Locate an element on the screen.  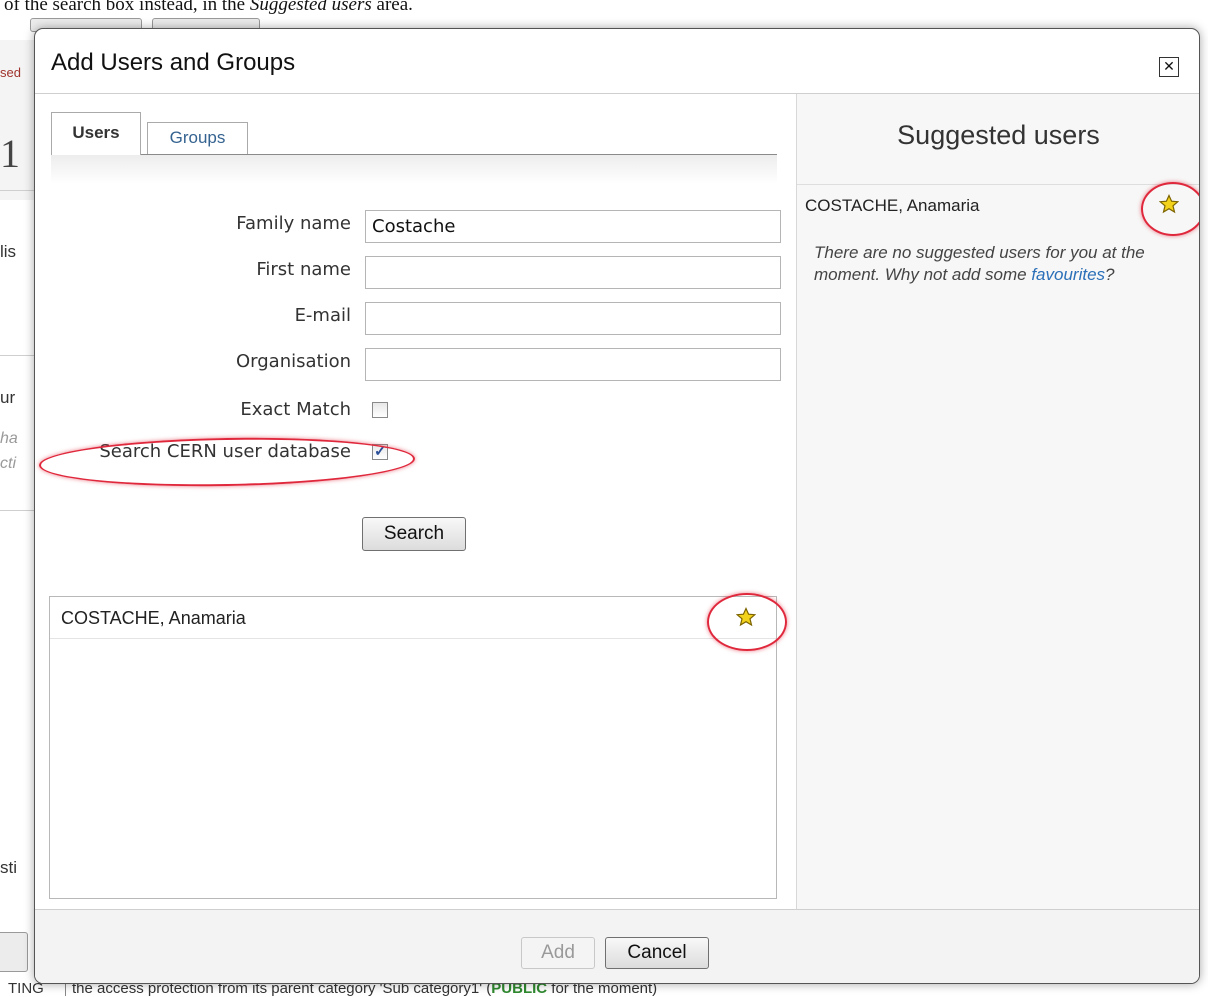
result-user-name: COSTACHE, Anamaria is located at coordinates (153, 618).